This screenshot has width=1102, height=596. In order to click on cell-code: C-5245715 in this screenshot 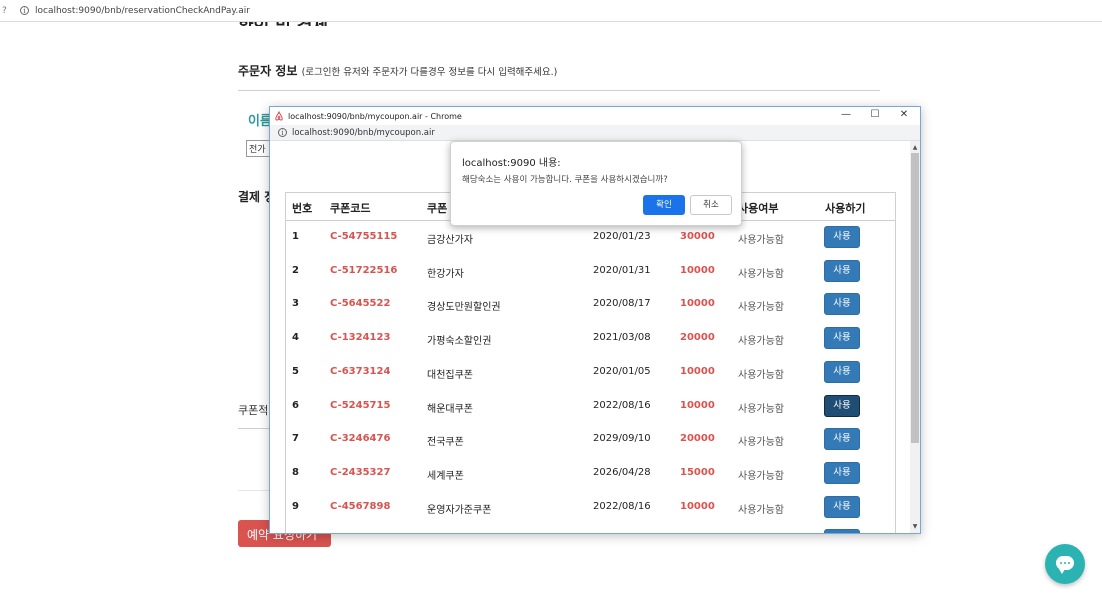, I will do `click(360, 405)`.